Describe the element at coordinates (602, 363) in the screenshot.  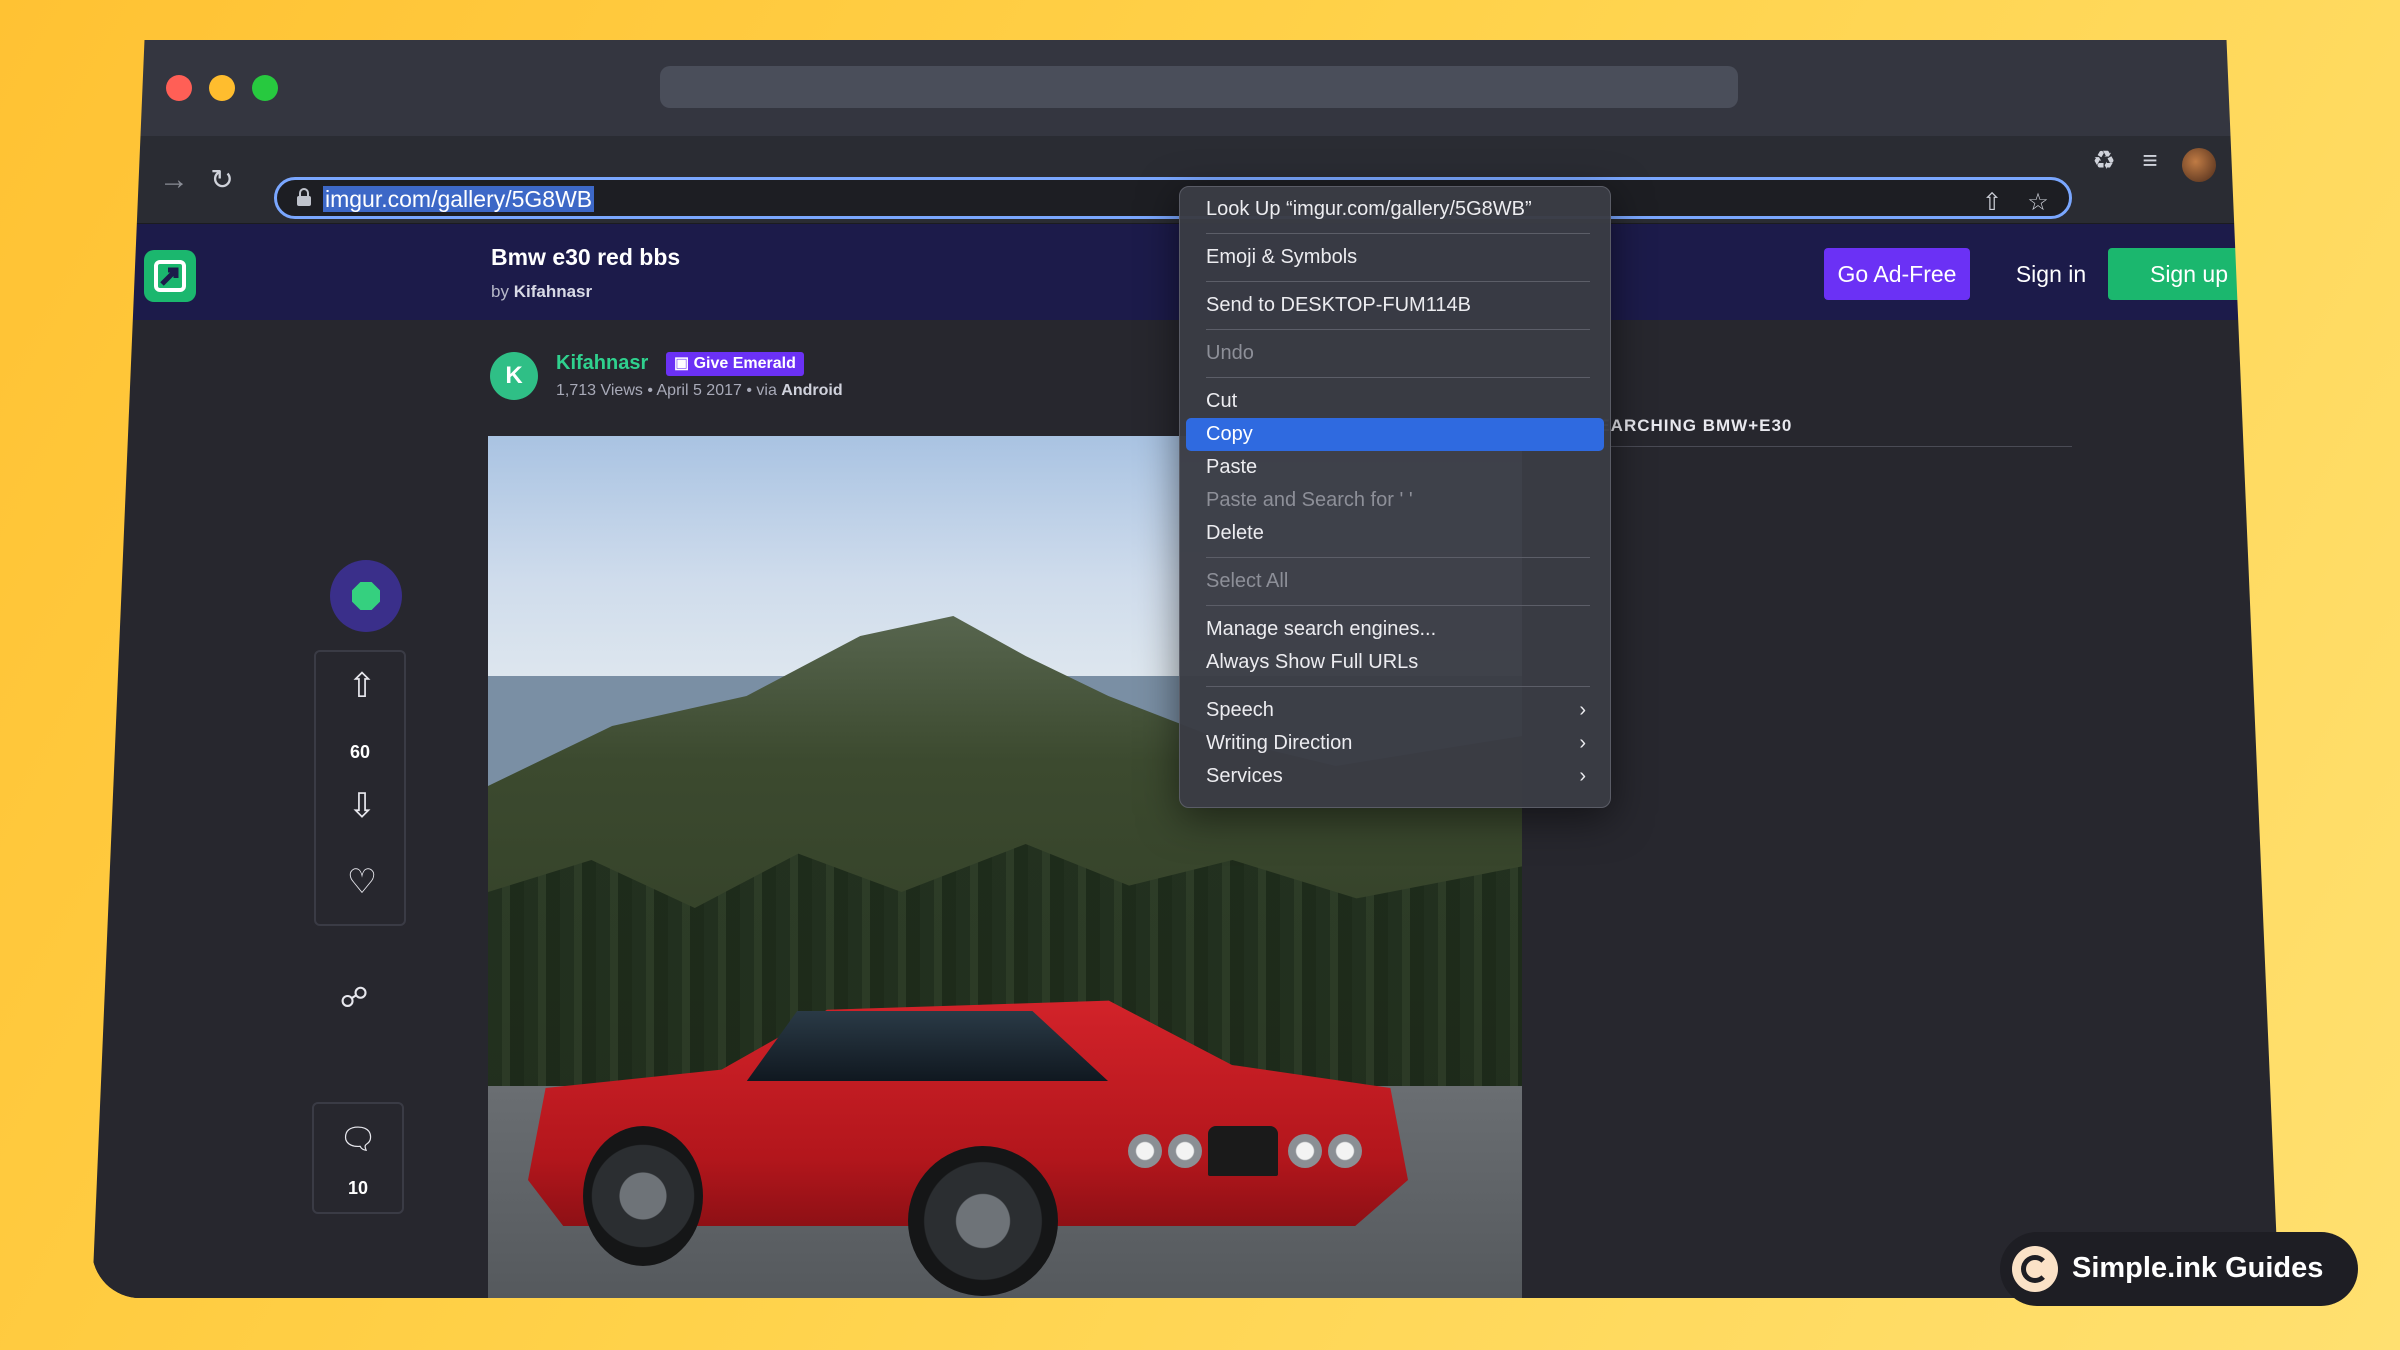
I see `author-name: Kifahnasr` at that location.